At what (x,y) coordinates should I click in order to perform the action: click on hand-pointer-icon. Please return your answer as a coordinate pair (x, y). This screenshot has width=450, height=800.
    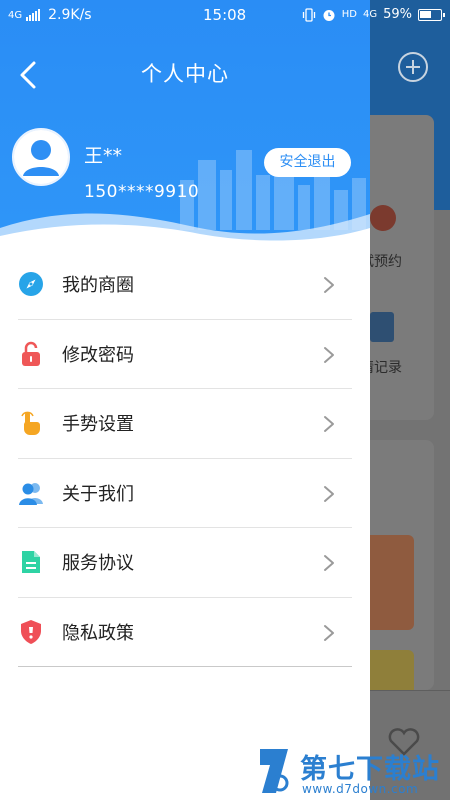
    Looking at the image, I should click on (31, 423).